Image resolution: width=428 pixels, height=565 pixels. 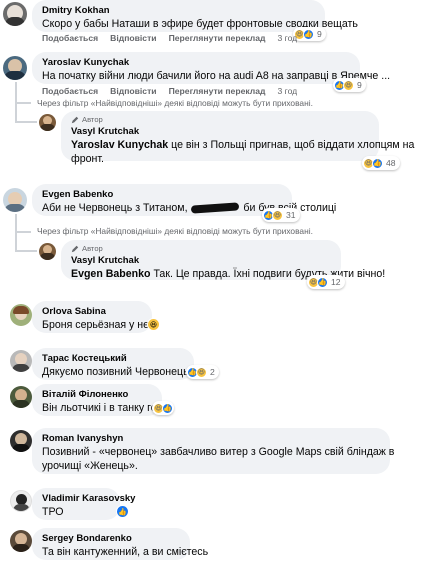 I want to click on comment-bubble: Vladimir Karasovsky ТРО, so click(x=83, y=504).